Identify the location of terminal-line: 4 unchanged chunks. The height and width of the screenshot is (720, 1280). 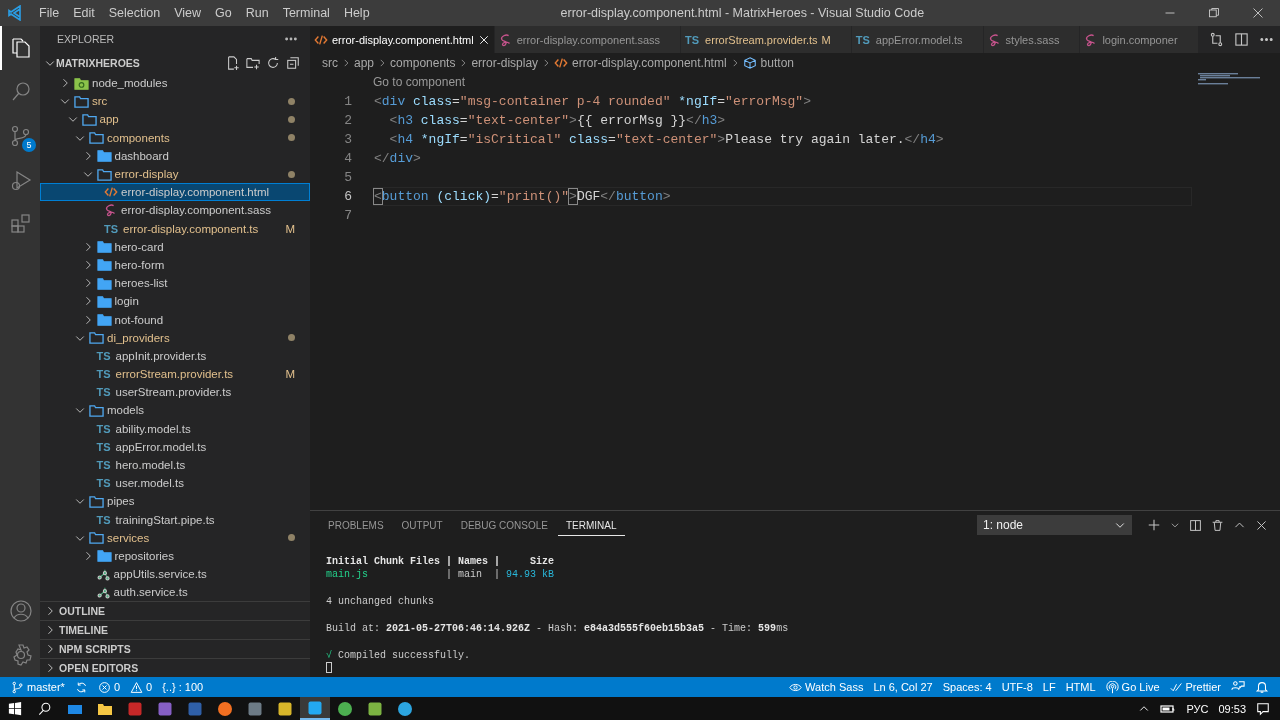
(380, 602).